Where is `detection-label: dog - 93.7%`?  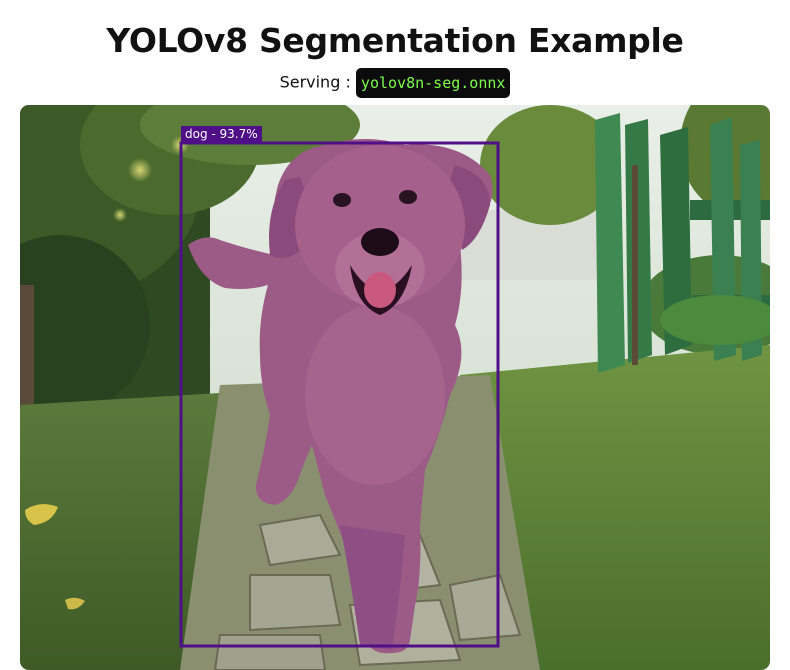 detection-label: dog - 93.7% is located at coordinates (221, 134).